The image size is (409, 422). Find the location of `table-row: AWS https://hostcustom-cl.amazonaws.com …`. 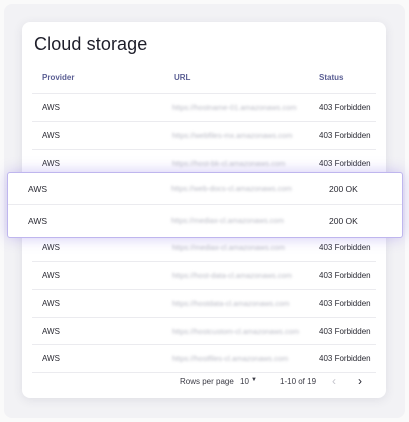

table-row: AWS https://hostcustom-cl.amazonaws.com … is located at coordinates (204, 331).